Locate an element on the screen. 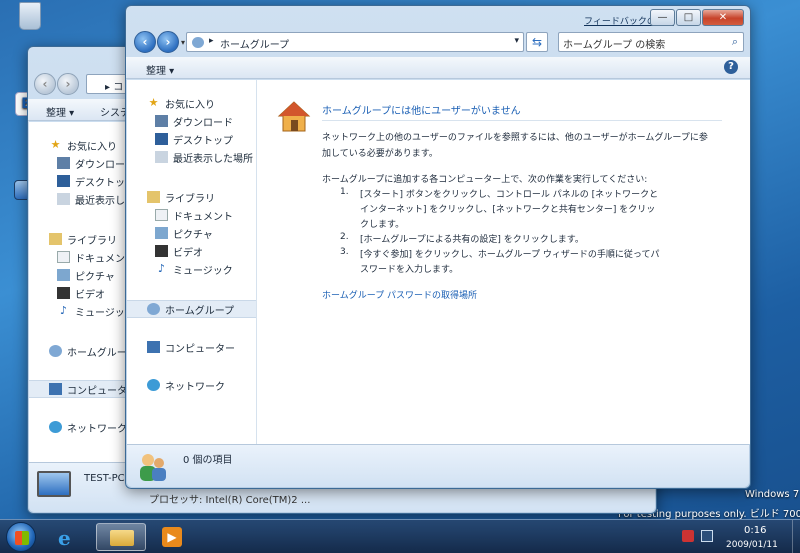  step-1-line3: クします。 is located at coordinates (382, 225).